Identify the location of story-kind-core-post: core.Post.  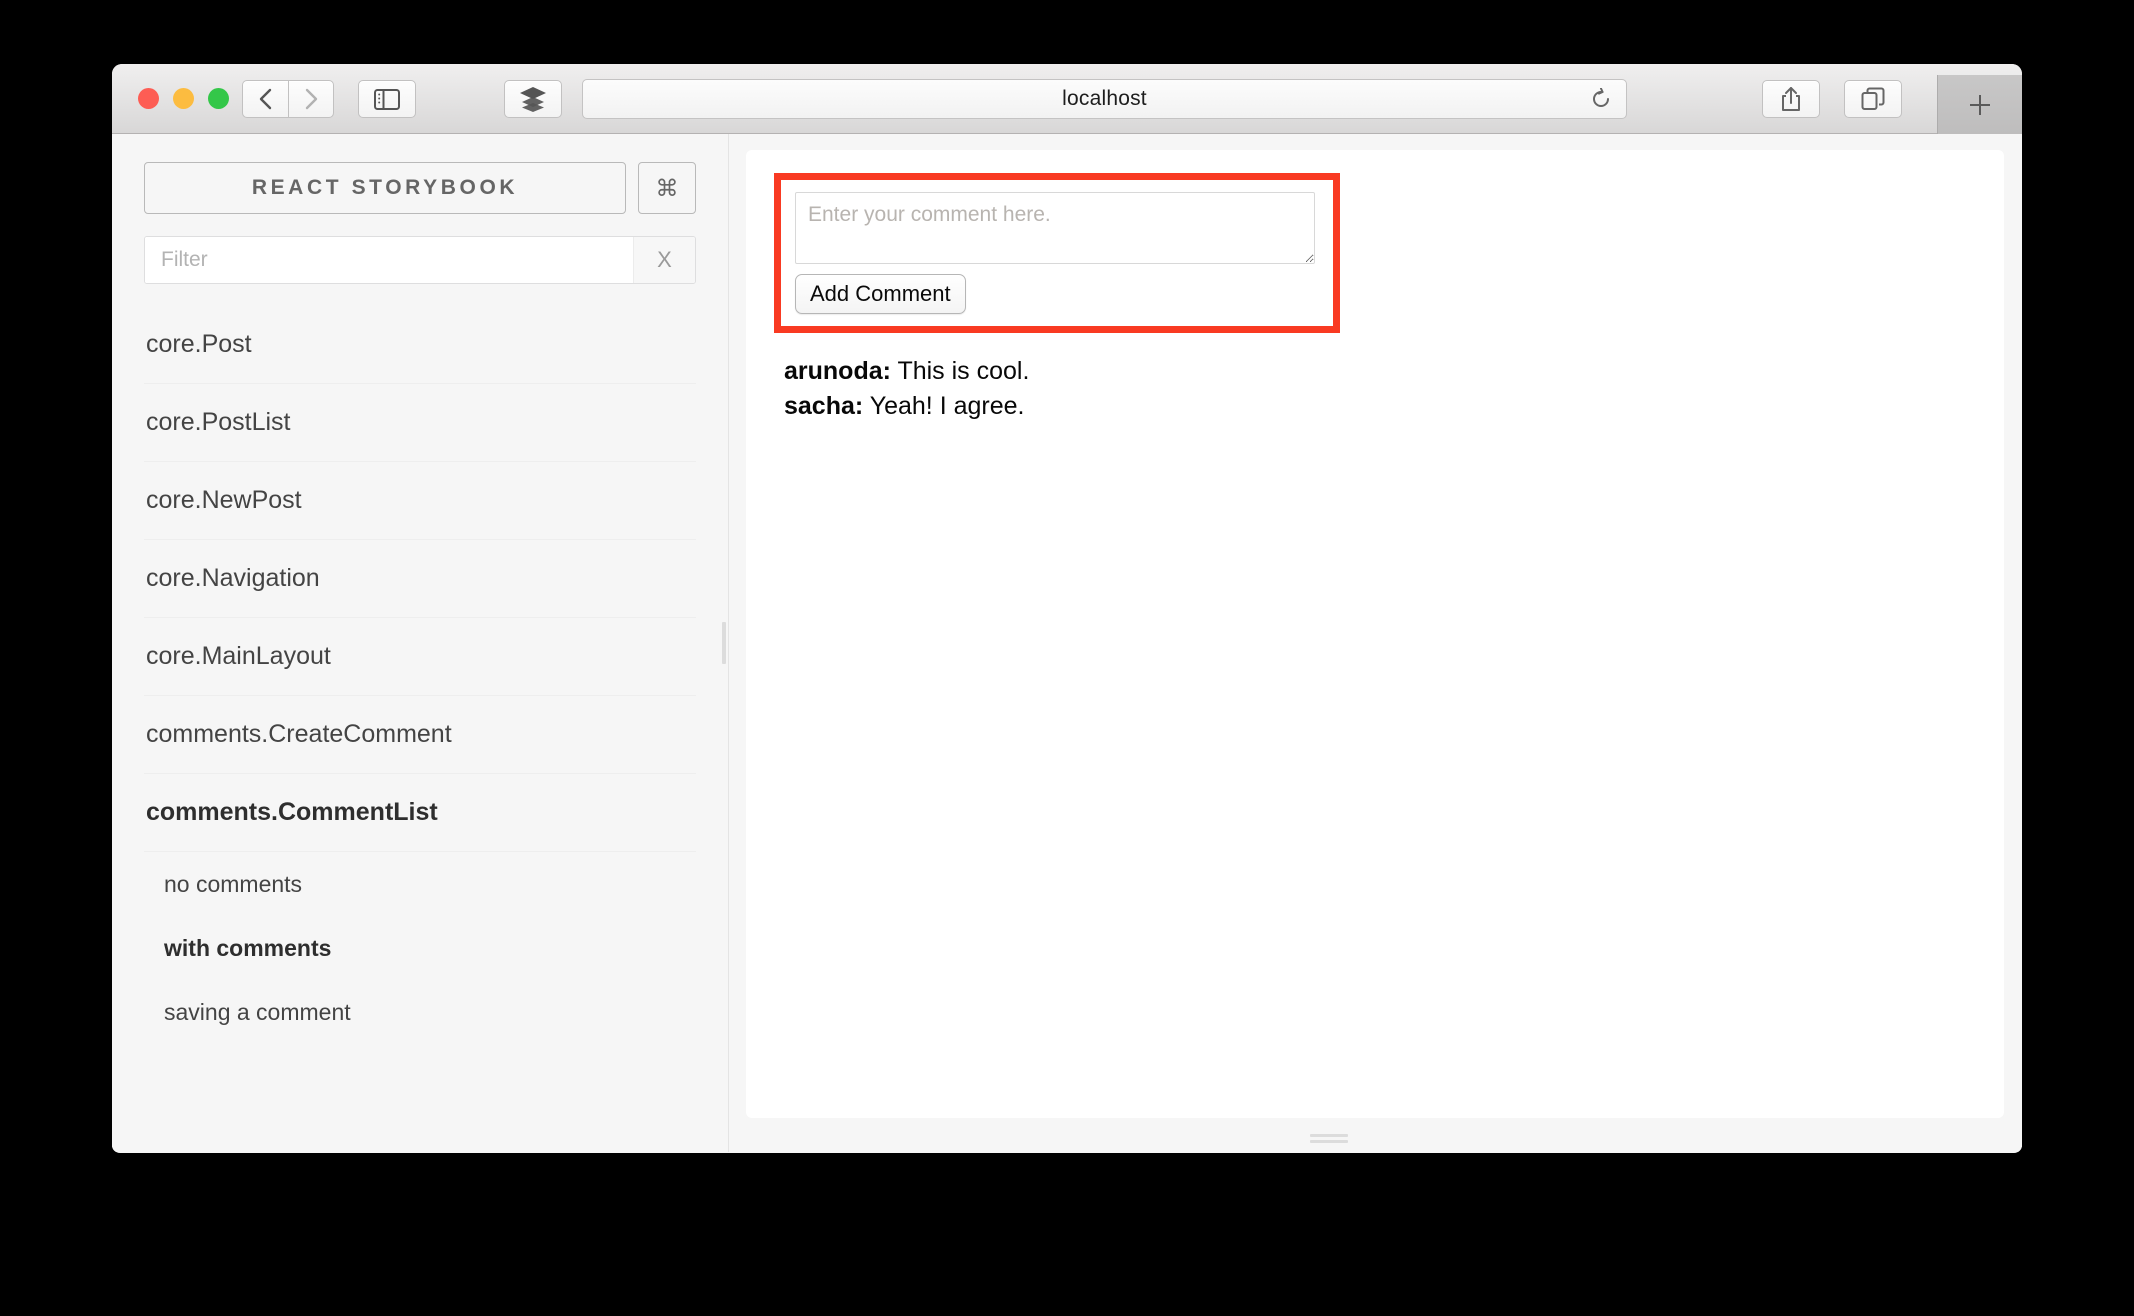
(420, 345).